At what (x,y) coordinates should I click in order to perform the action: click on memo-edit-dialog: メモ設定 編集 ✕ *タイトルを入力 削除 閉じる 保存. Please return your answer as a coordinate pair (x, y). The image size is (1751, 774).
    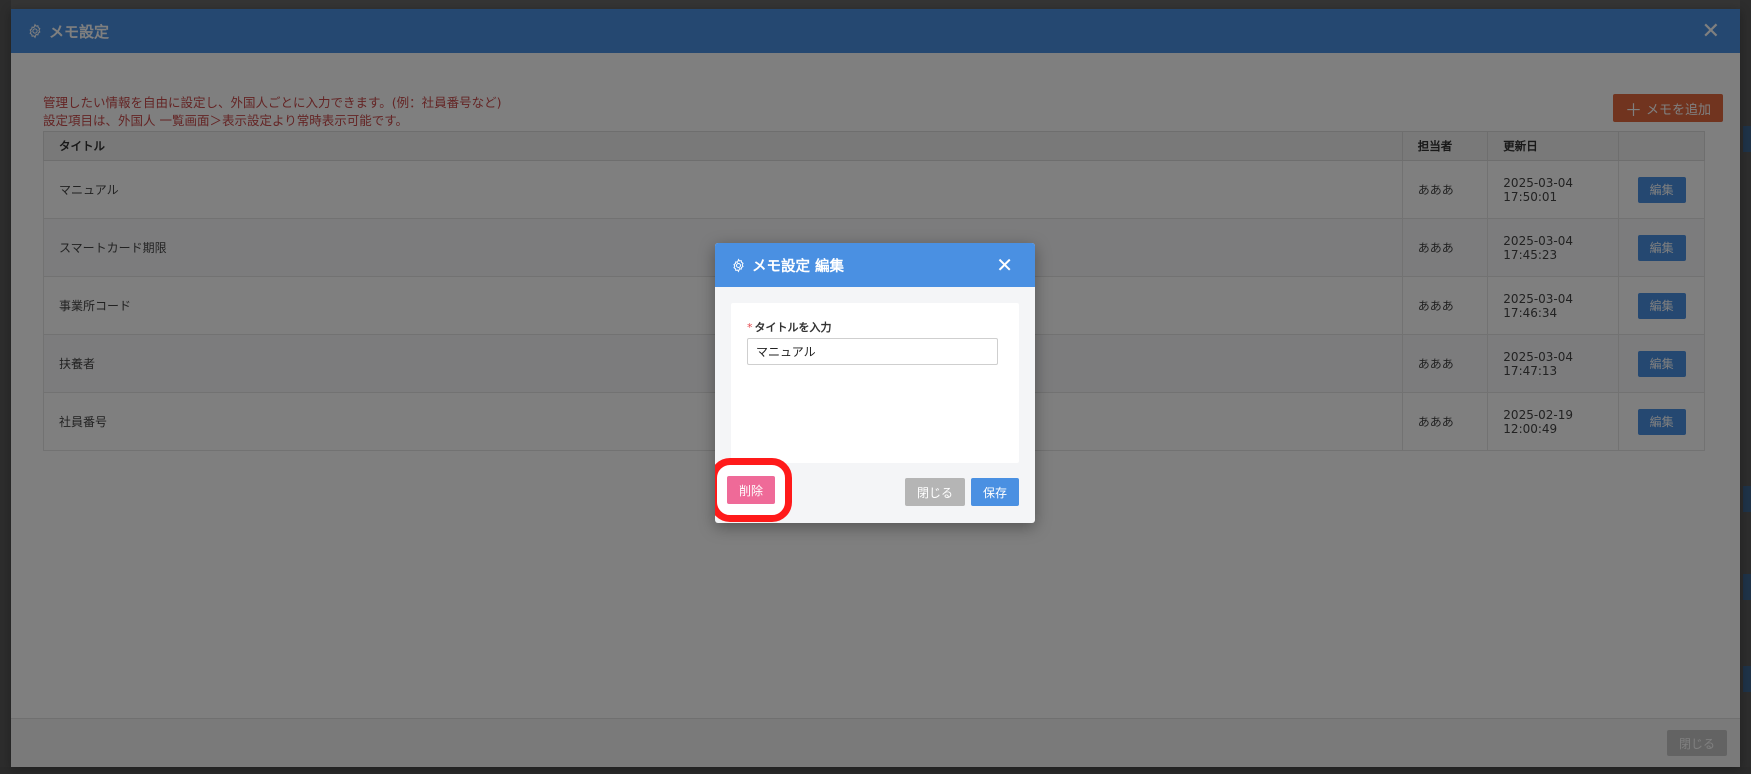
    Looking at the image, I should click on (875, 383).